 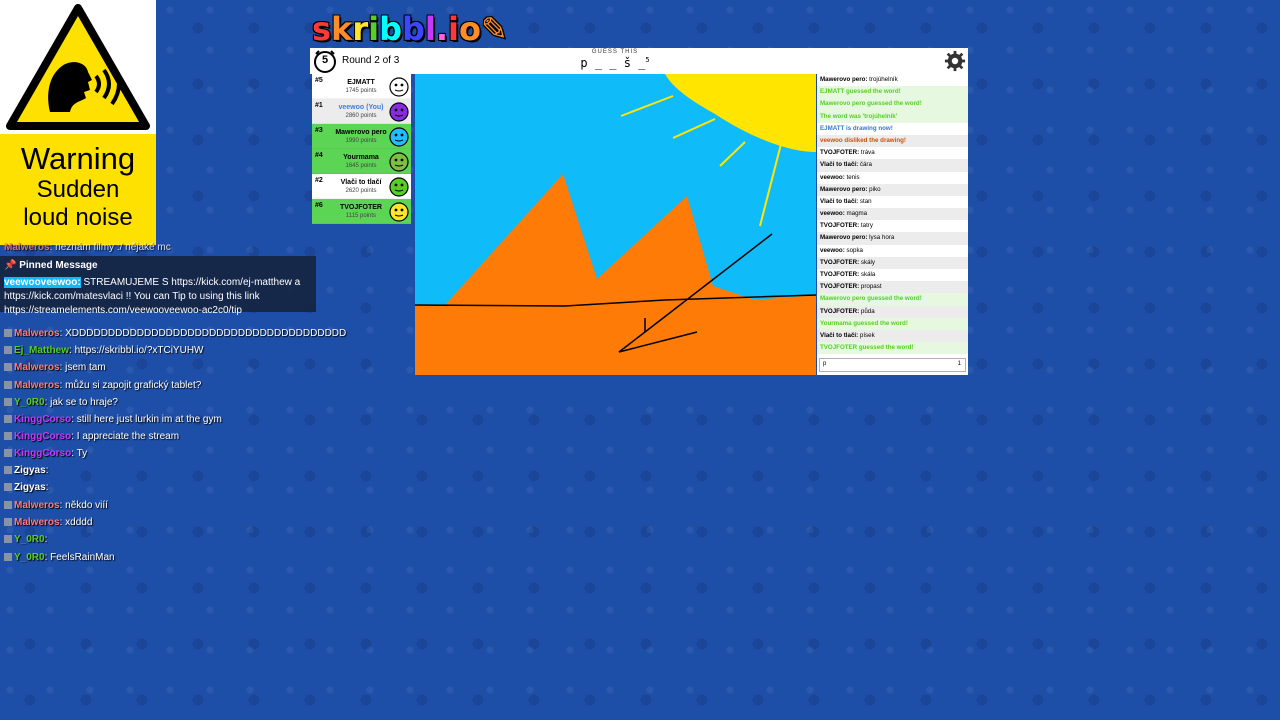 What do you see at coordinates (81, 402) in the screenshot?
I see `stream-chat-text: : jak se to hraje?` at bounding box center [81, 402].